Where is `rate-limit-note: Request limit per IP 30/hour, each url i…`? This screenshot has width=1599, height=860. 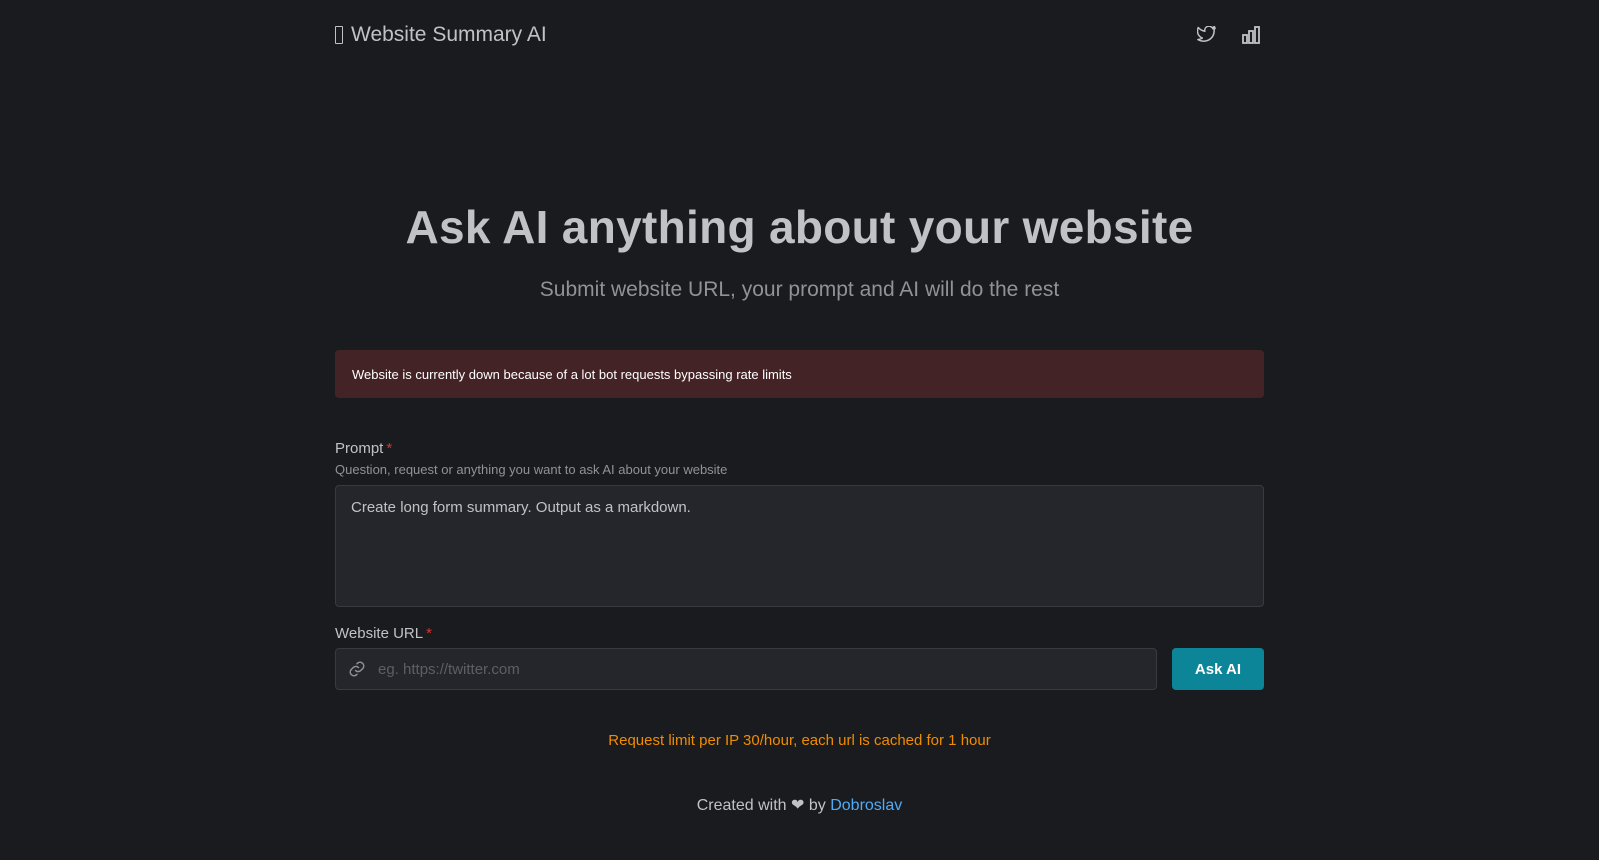
rate-limit-note: Request limit per IP 30/hour, each url i… is located at coordinates (799, 740).